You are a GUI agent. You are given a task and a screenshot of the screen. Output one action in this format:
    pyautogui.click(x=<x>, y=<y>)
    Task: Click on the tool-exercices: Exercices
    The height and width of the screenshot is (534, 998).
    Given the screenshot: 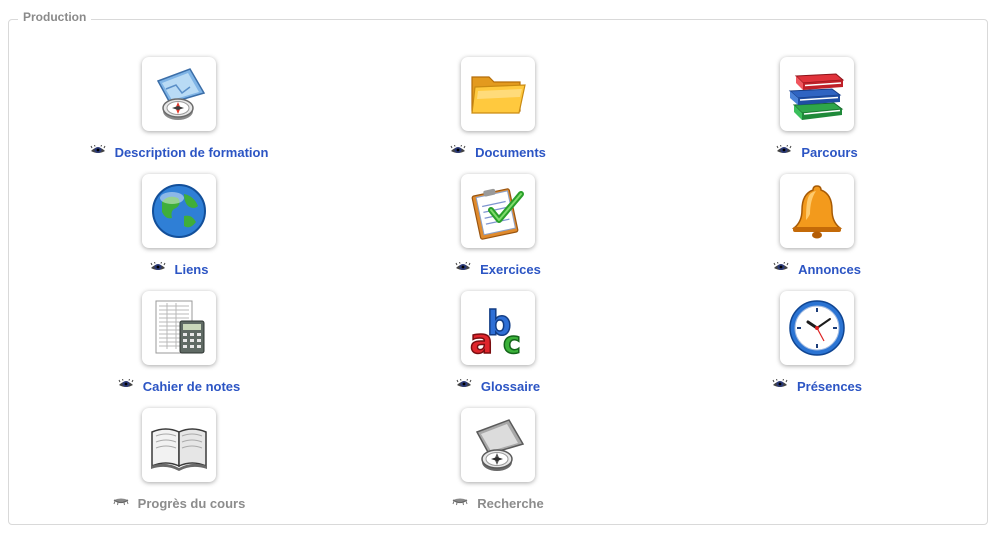 What is the action you would take?
    pyautogui.click(x=498, y=229)
    